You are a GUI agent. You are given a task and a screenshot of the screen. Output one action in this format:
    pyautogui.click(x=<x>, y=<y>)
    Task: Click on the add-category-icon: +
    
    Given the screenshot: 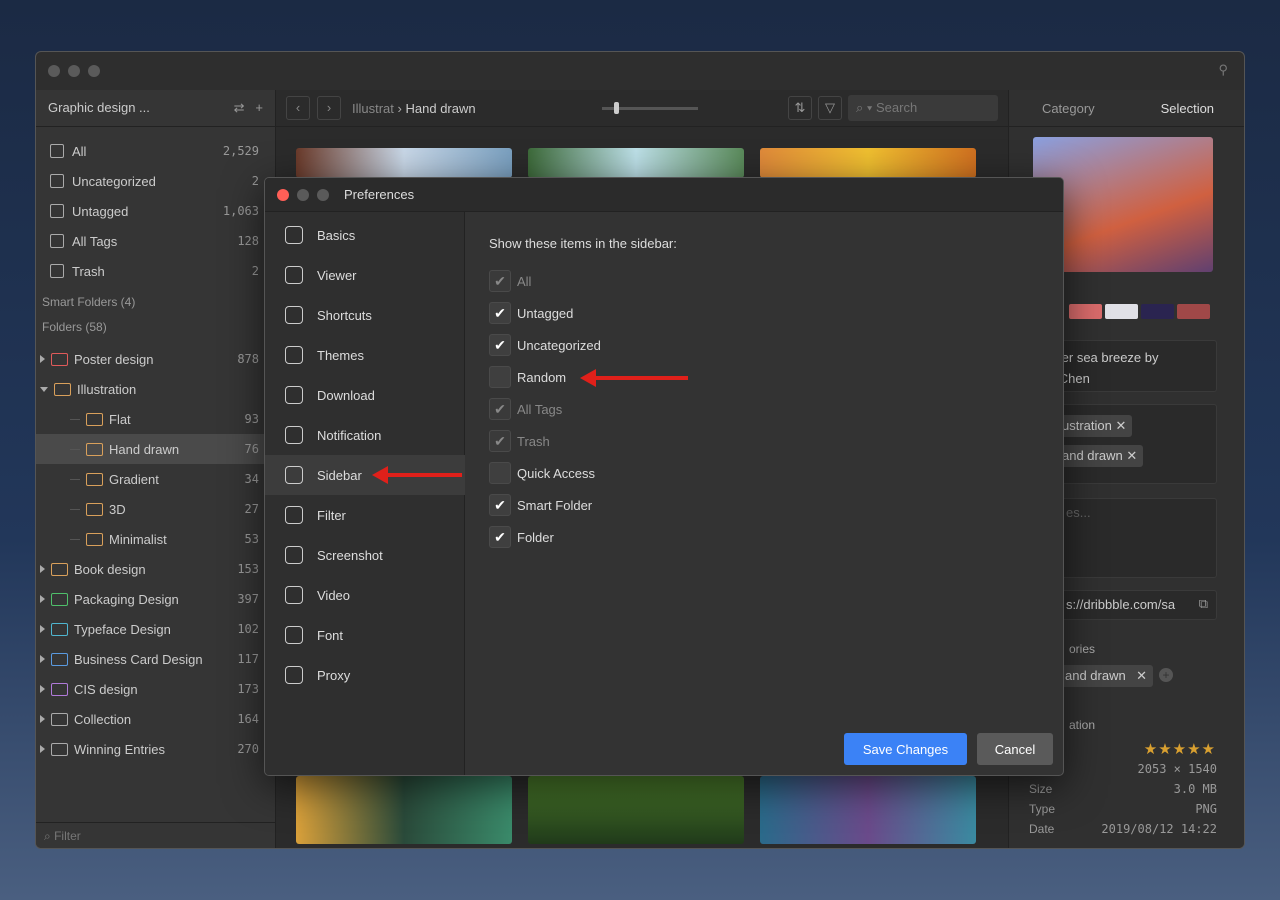 What is the action you would take?
    pyautogui.click(x=1166, y=675)
    